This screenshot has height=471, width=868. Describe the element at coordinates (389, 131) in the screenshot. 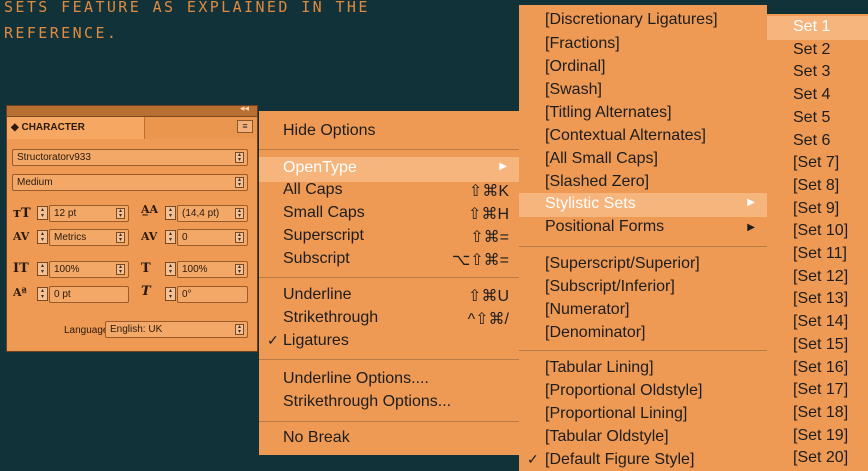

I see `menu-item-hide-options: Hide Options` at that location.